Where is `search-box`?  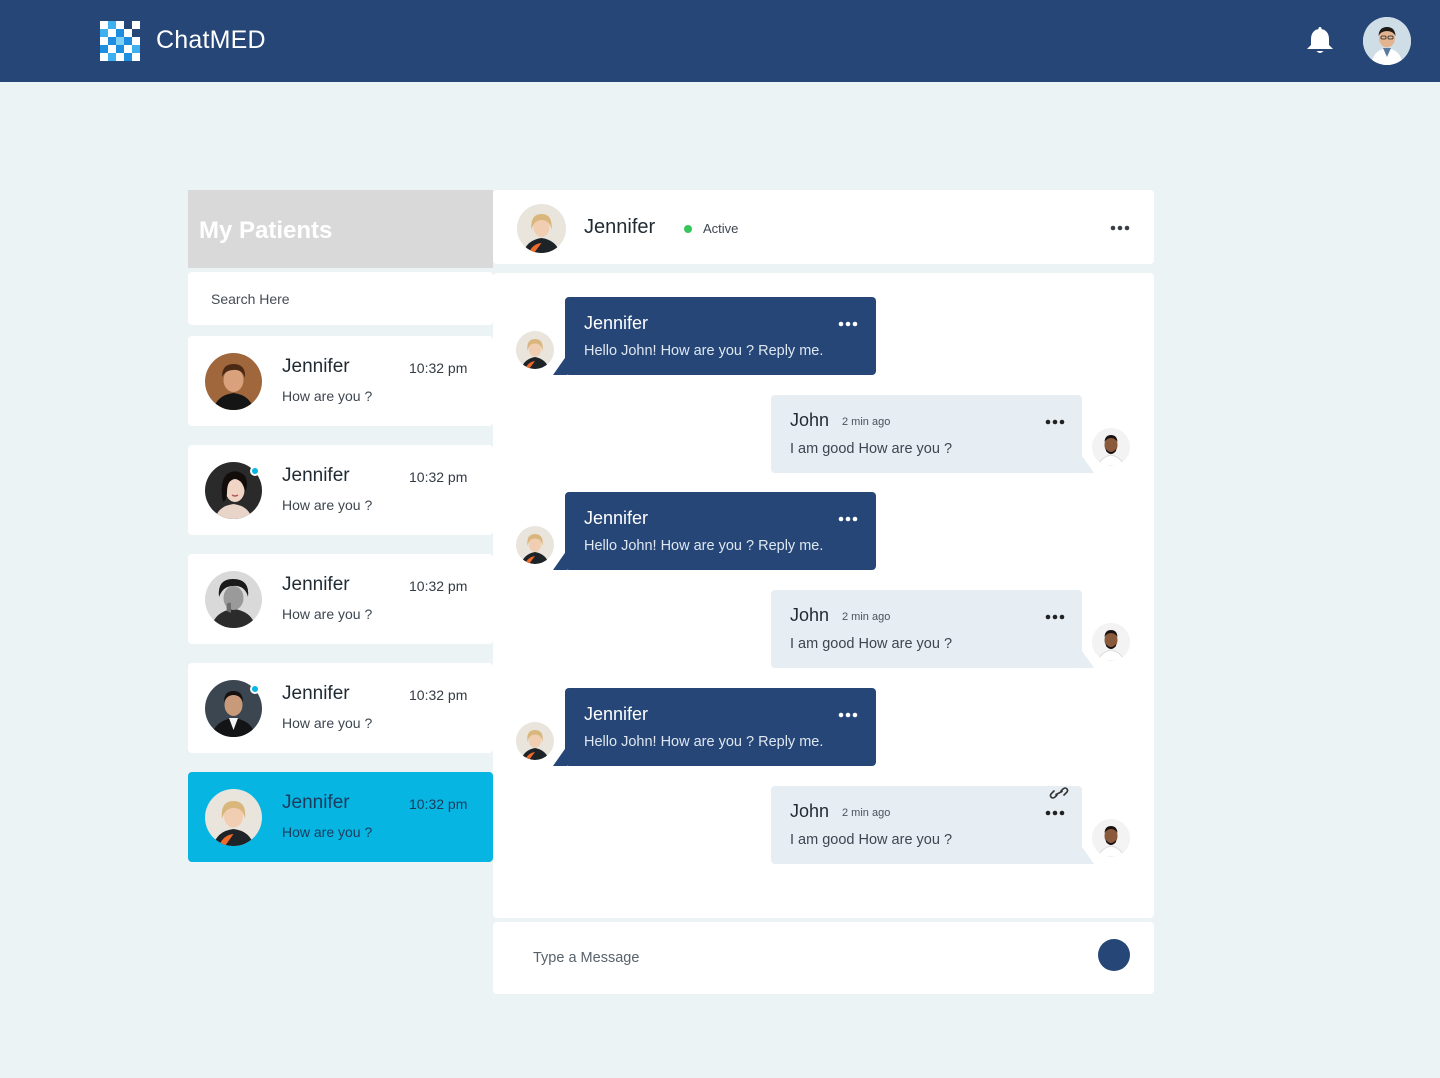 search-box is located at coordinates (340, 298).